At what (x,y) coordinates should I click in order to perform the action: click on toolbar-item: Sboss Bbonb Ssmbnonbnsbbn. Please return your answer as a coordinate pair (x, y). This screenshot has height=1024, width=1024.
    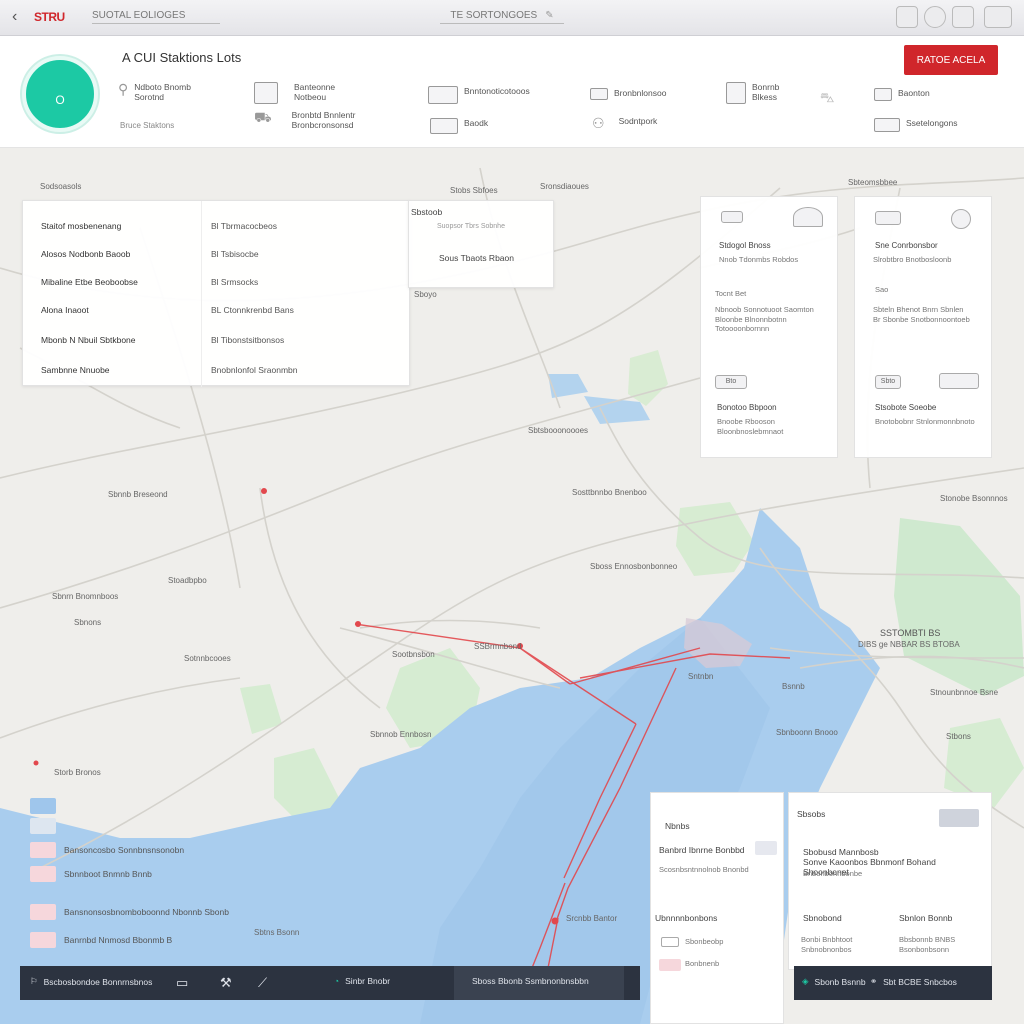
    Looking at the image, I should click on (530, 981).